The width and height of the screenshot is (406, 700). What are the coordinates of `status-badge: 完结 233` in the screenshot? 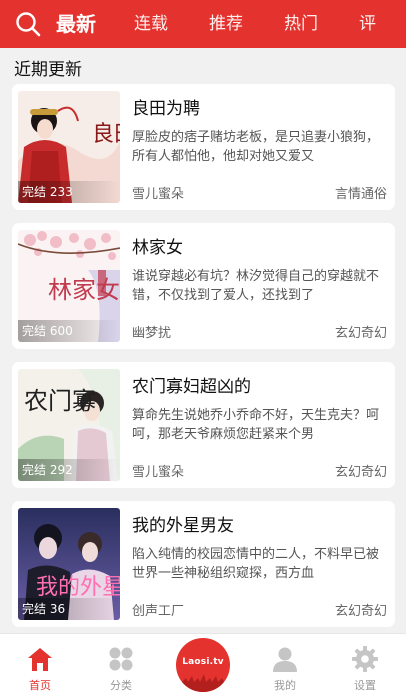 It's located at (69, 192).